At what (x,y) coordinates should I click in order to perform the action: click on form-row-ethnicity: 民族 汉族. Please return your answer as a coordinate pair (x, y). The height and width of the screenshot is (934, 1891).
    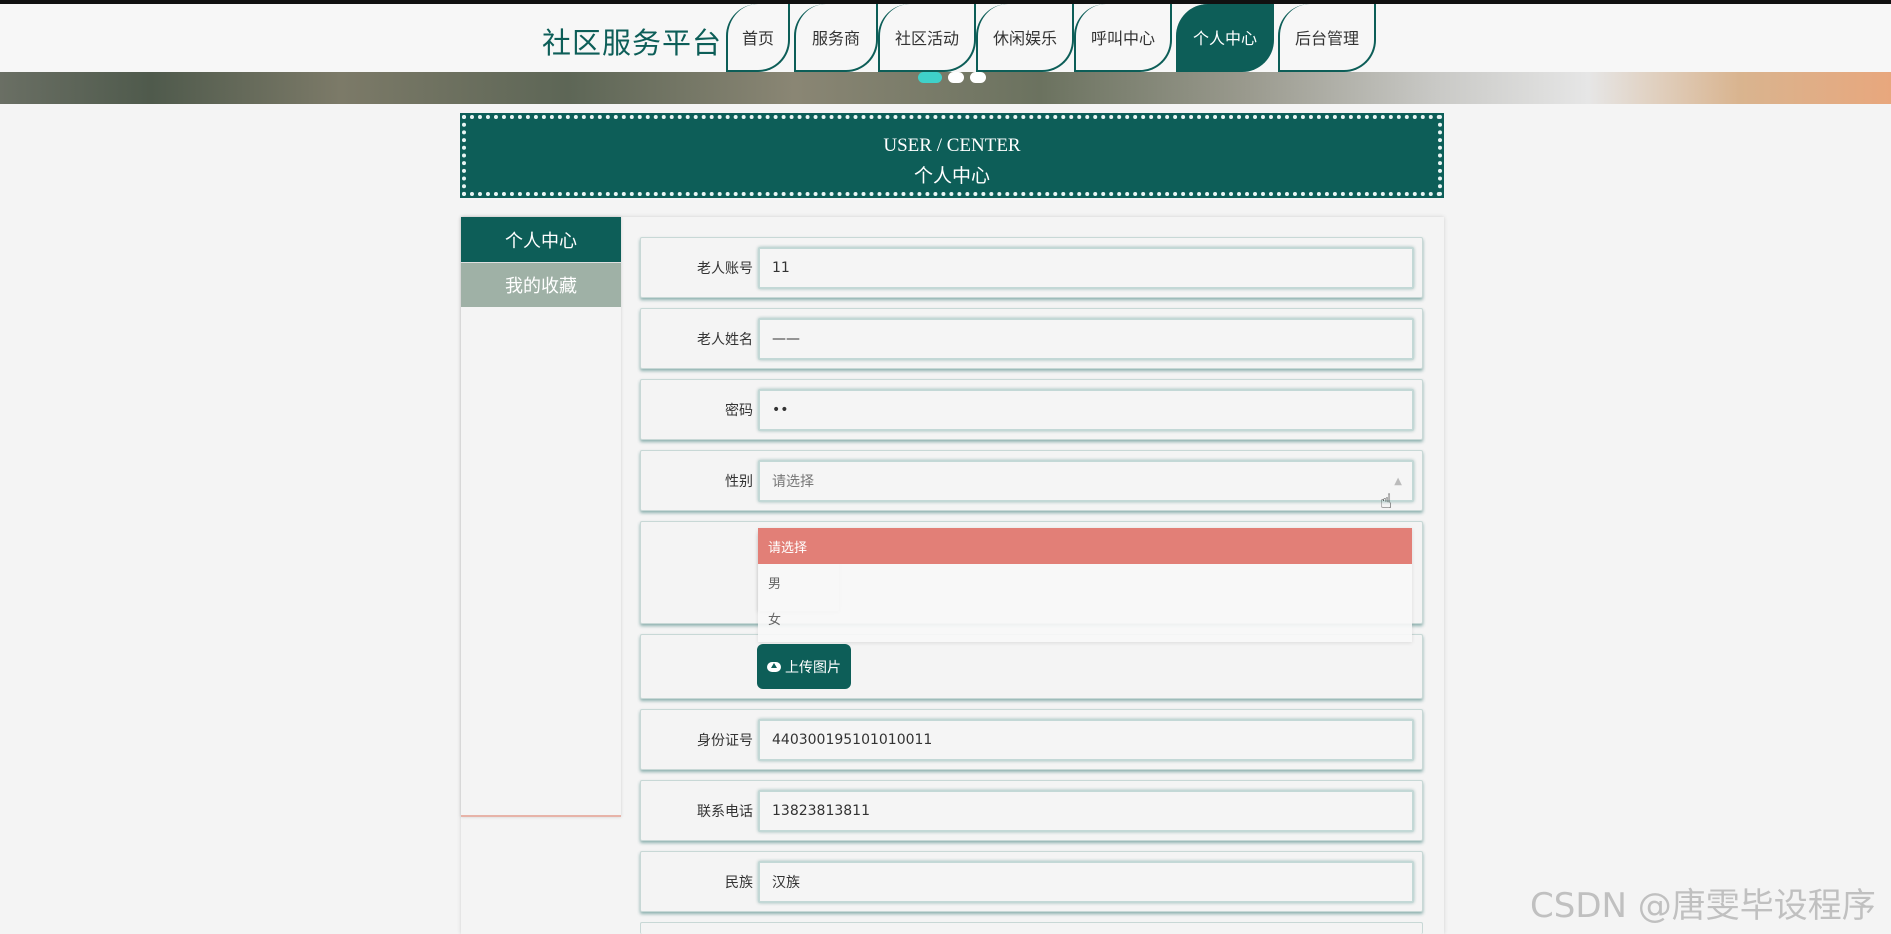
    Looking at the image, I should click on (1031, 881).